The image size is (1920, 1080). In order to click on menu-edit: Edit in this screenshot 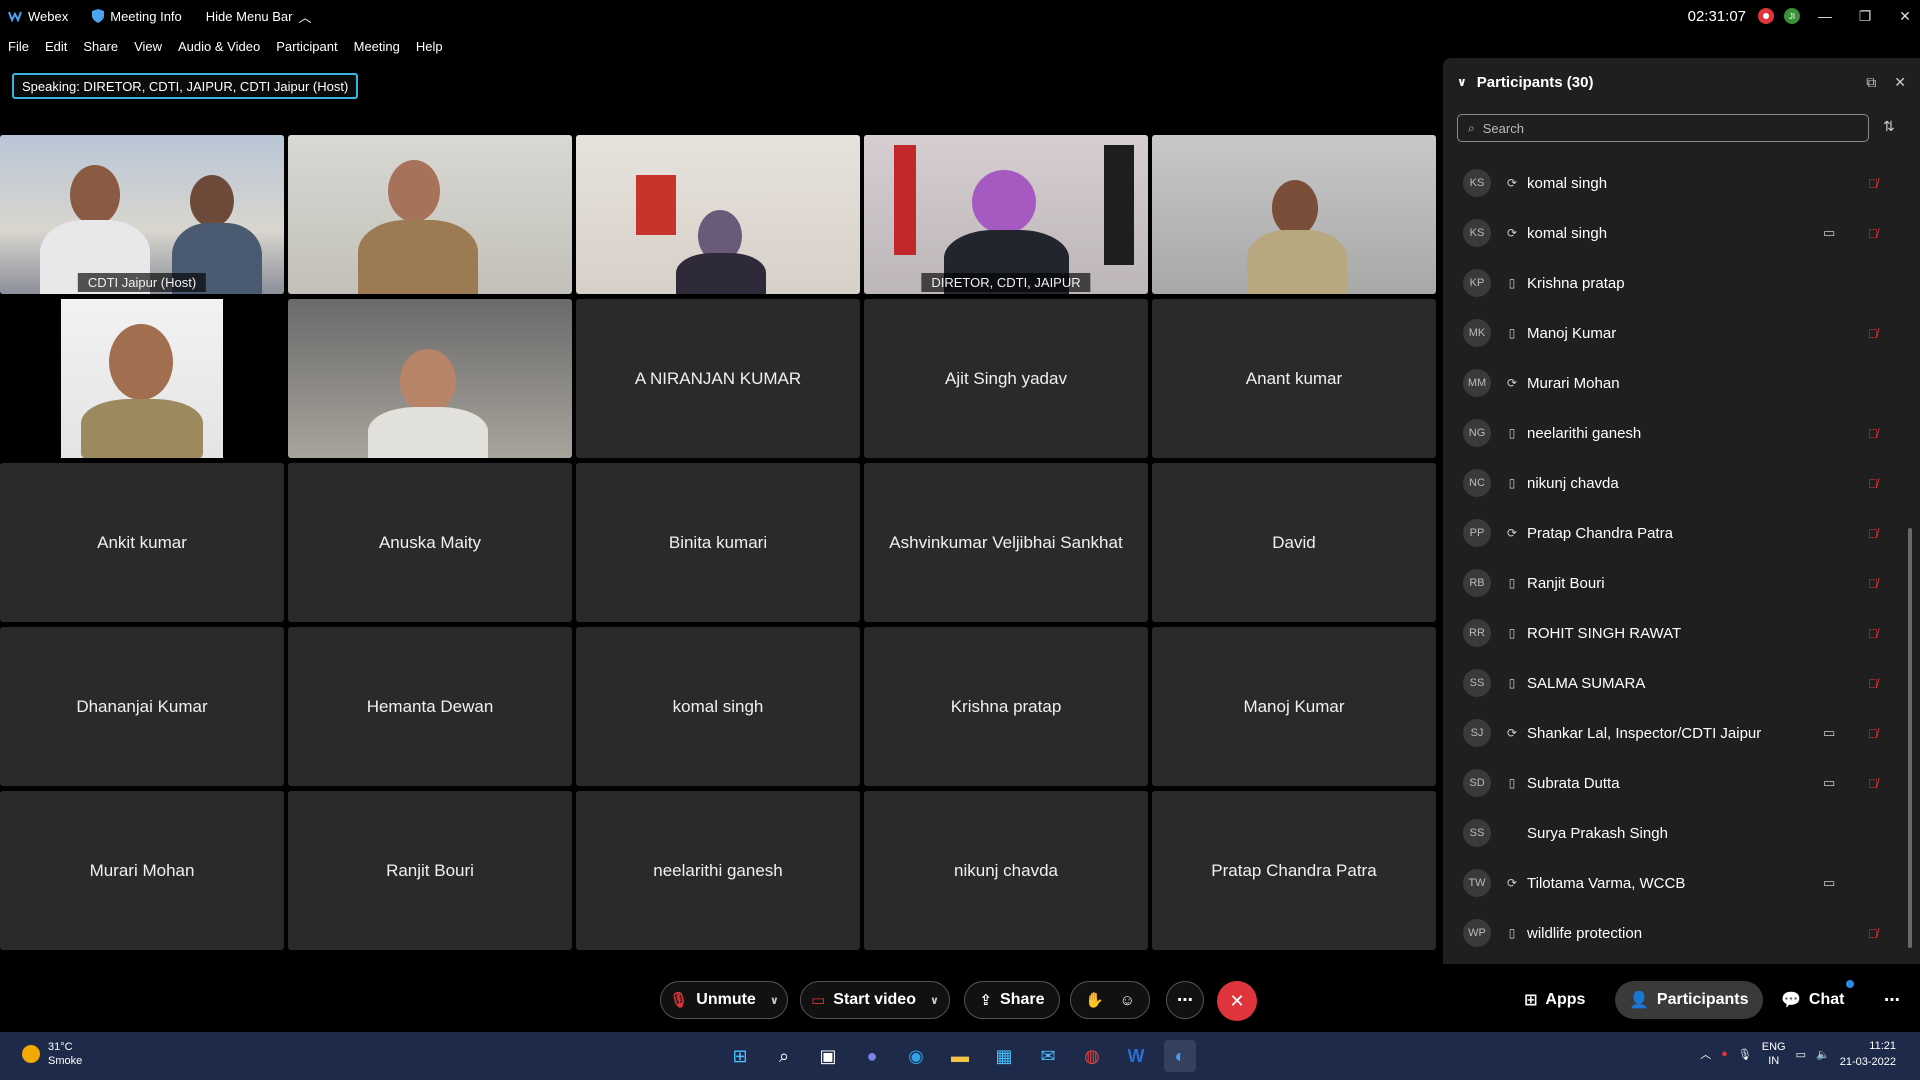, I will do `click(56, 46)`.